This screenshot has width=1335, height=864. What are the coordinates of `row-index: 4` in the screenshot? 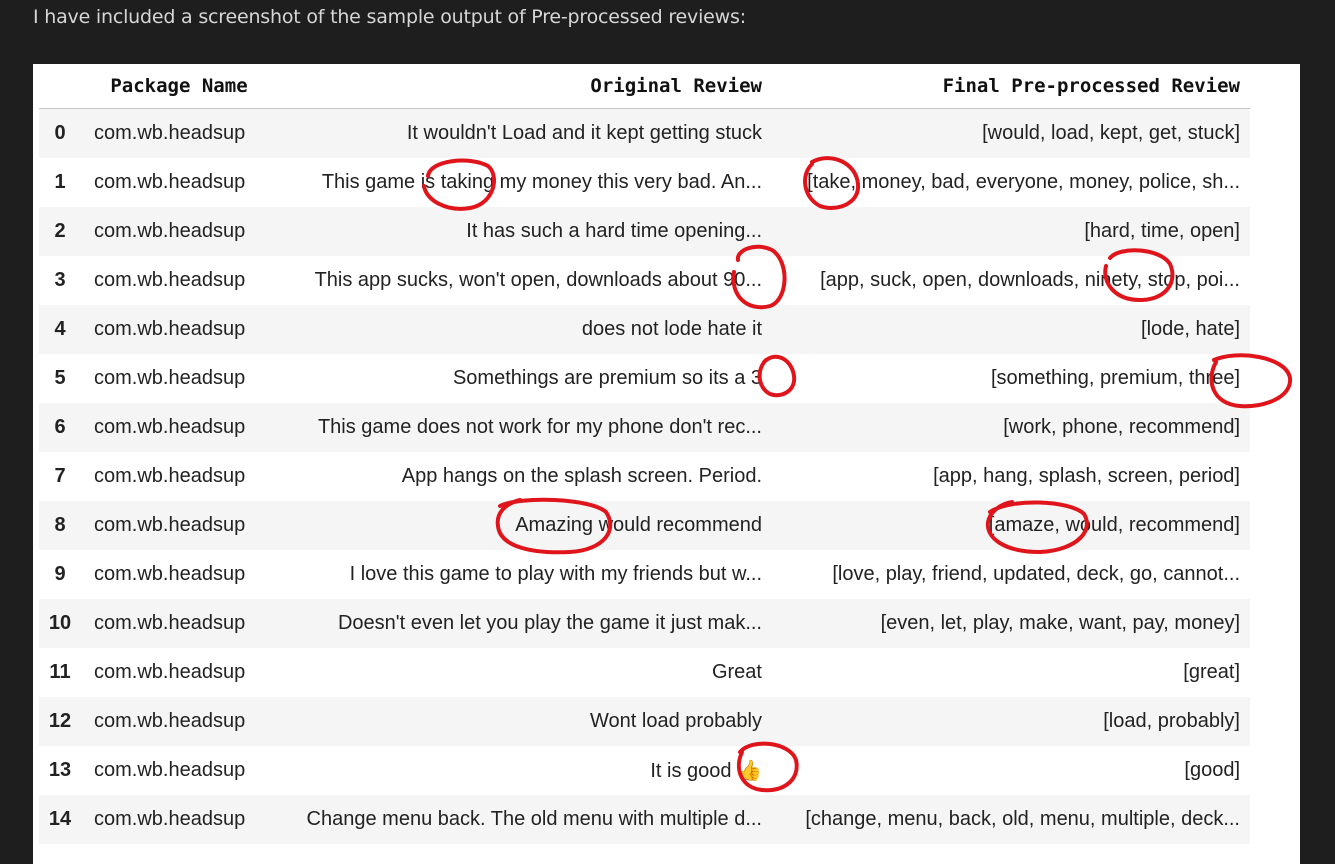 It's located at (60, 329).